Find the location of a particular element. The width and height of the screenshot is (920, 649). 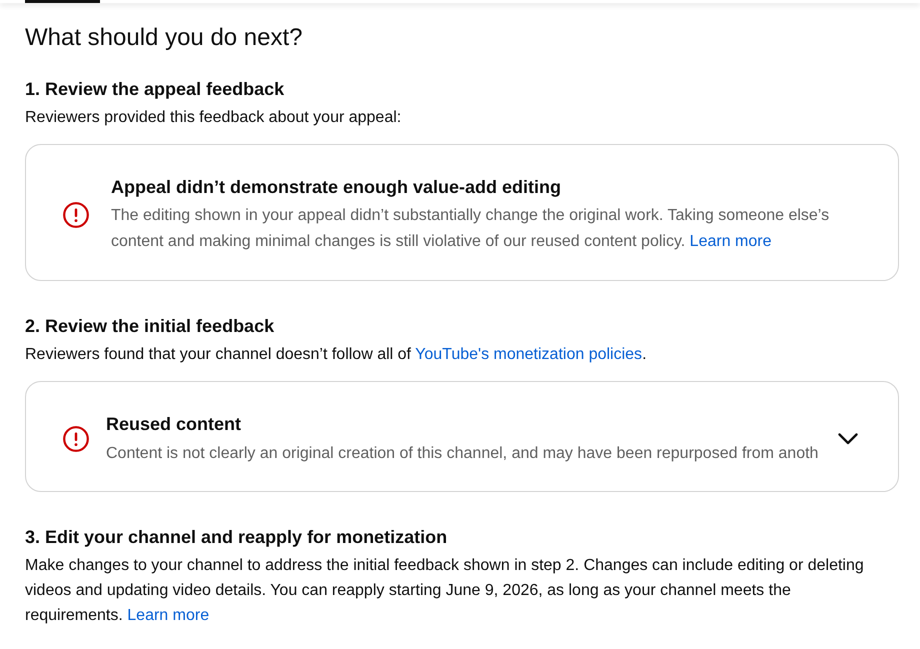

step-description: Reviewers found that your channel doesn’t follow all of YouTube's monetization policies. is located at coordinates (336, 355).